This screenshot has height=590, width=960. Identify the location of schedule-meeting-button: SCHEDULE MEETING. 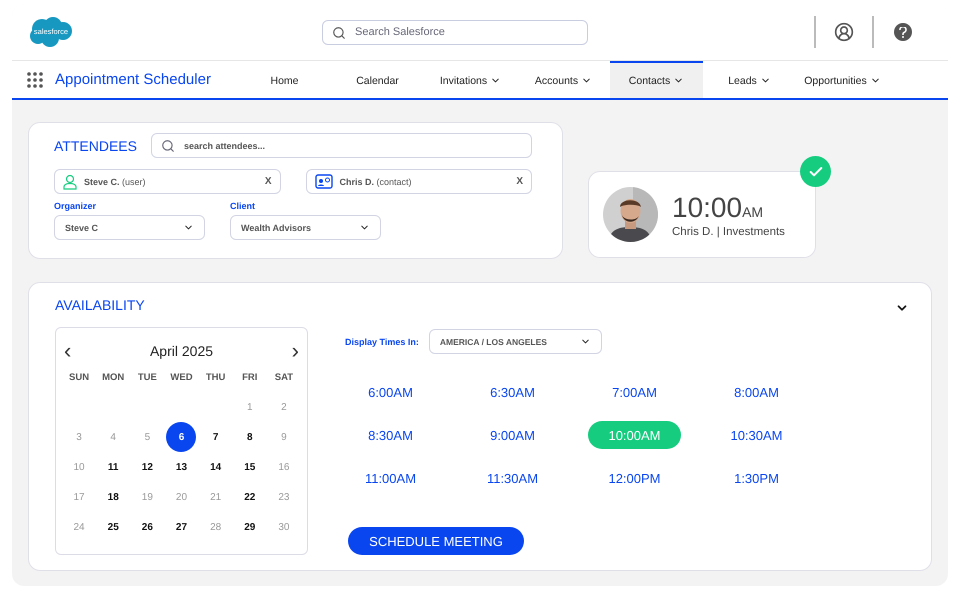
(436, 541).